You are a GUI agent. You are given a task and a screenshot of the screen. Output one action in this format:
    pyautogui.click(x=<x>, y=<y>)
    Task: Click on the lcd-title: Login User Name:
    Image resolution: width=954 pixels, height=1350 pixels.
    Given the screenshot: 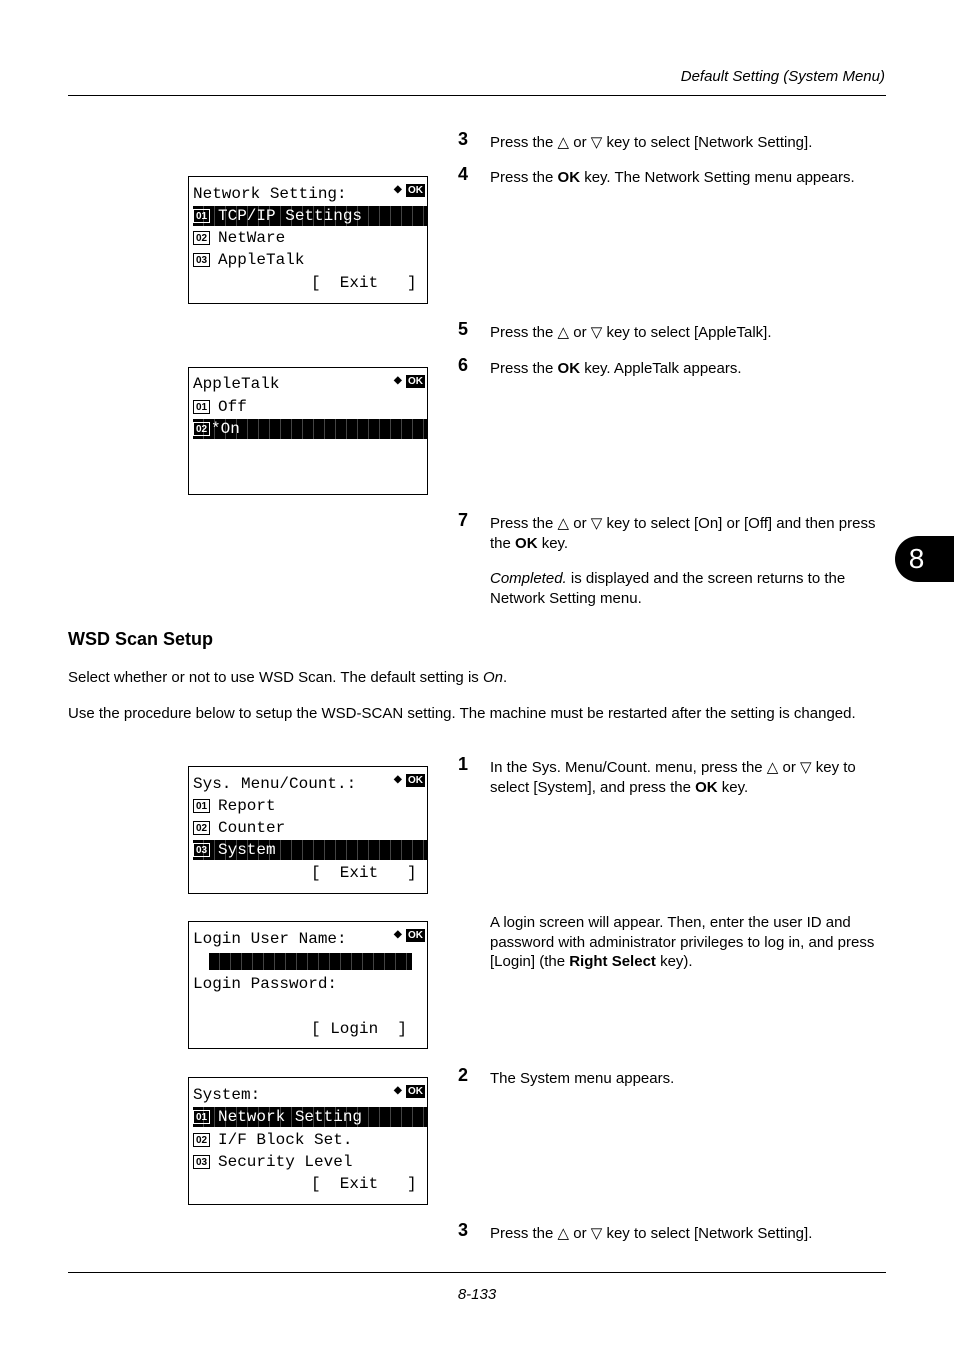 What is the action you would take?
    pyautogui.click(x=270, y=939)
    